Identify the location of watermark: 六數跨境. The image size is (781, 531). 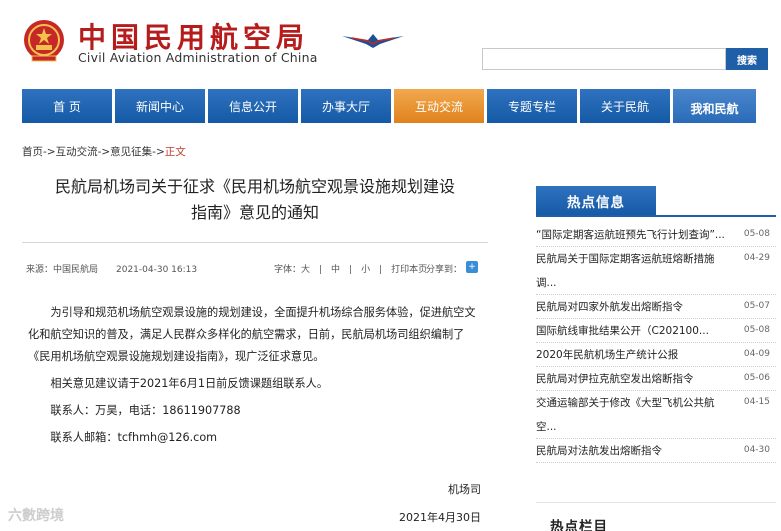
(36, 516).